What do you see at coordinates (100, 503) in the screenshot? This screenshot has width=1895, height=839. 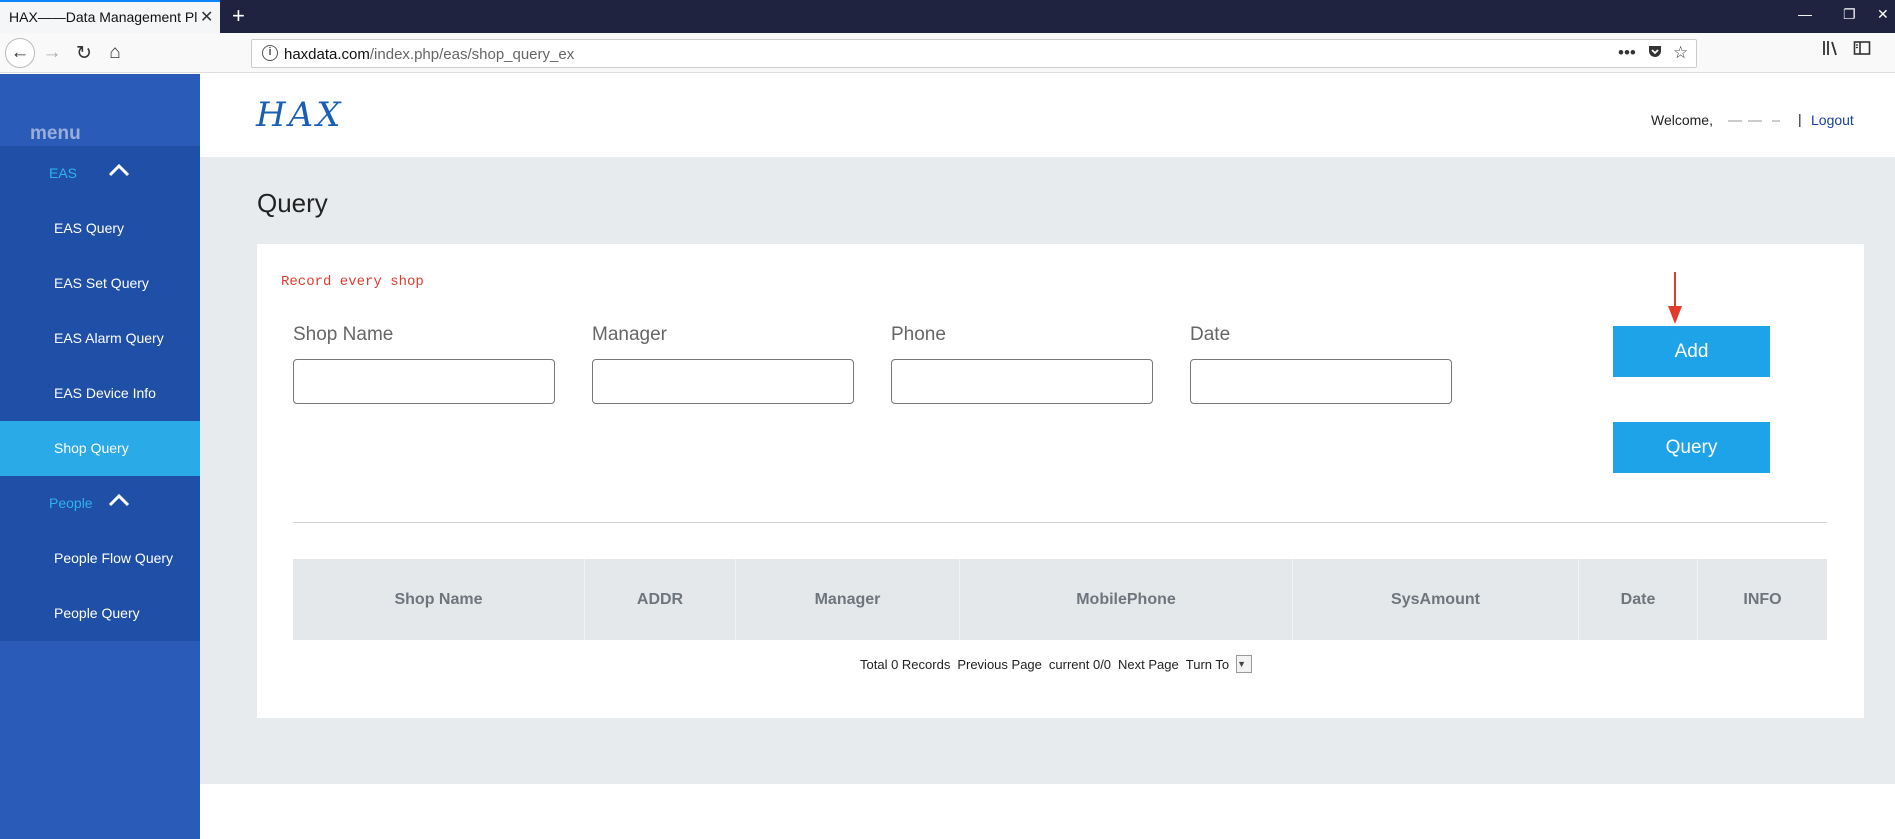 I see `sidebar-group-people: People` at bounding box center [100, 503].